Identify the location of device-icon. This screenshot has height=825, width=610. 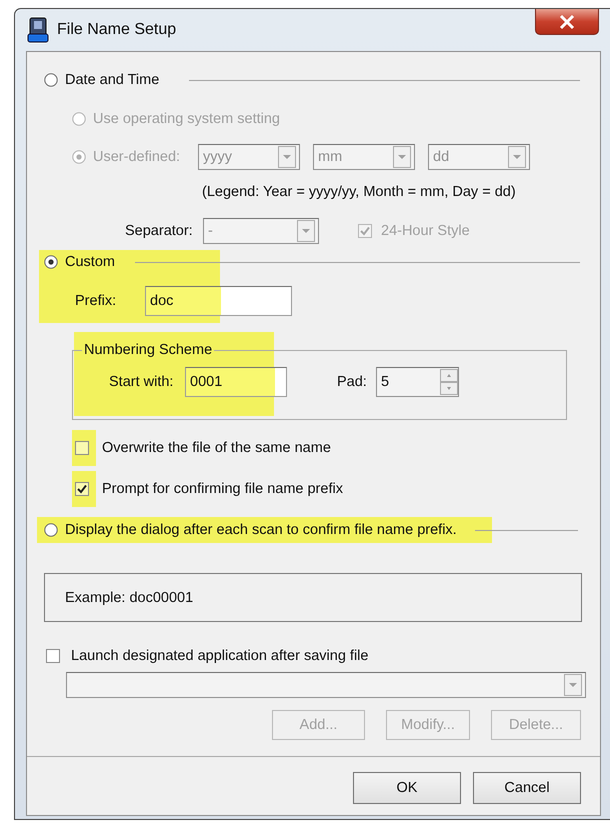
(38, 30).